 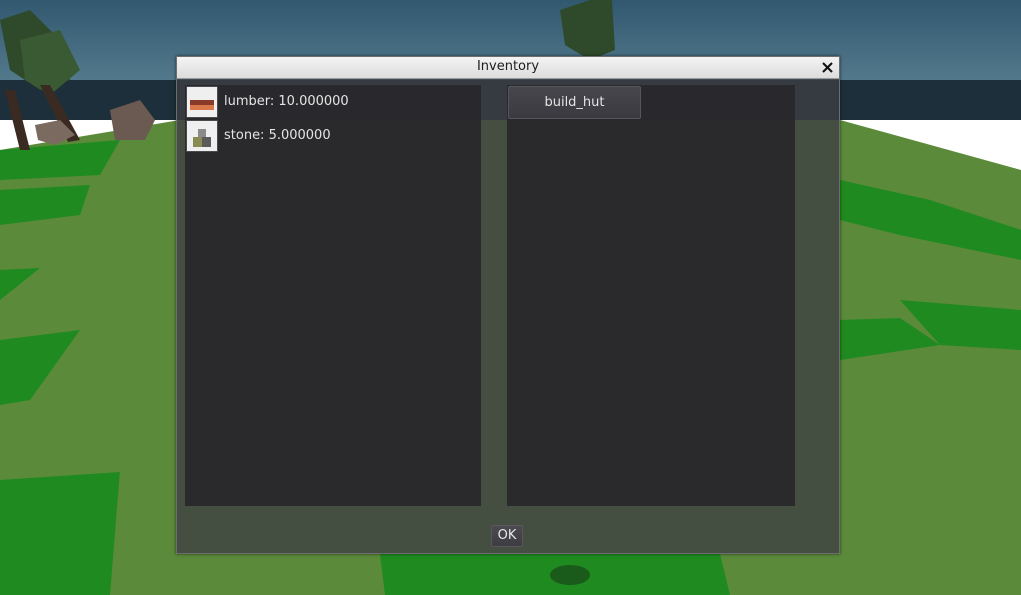 I want to click on dialog-title-bar: Inventory, so click(x=508, y=68).